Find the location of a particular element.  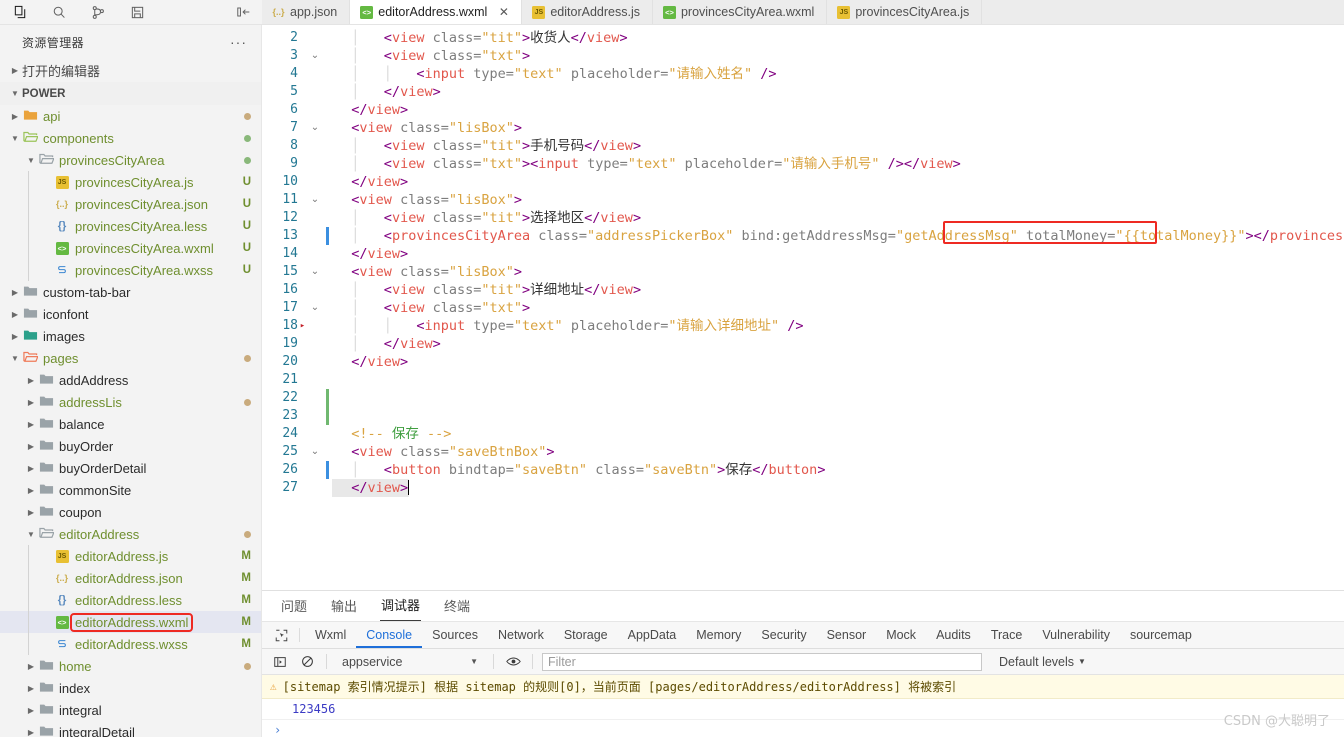

editor-tab-provincescityarea-js: JS provincesCityArea.js is located at coordinates (905, 12).